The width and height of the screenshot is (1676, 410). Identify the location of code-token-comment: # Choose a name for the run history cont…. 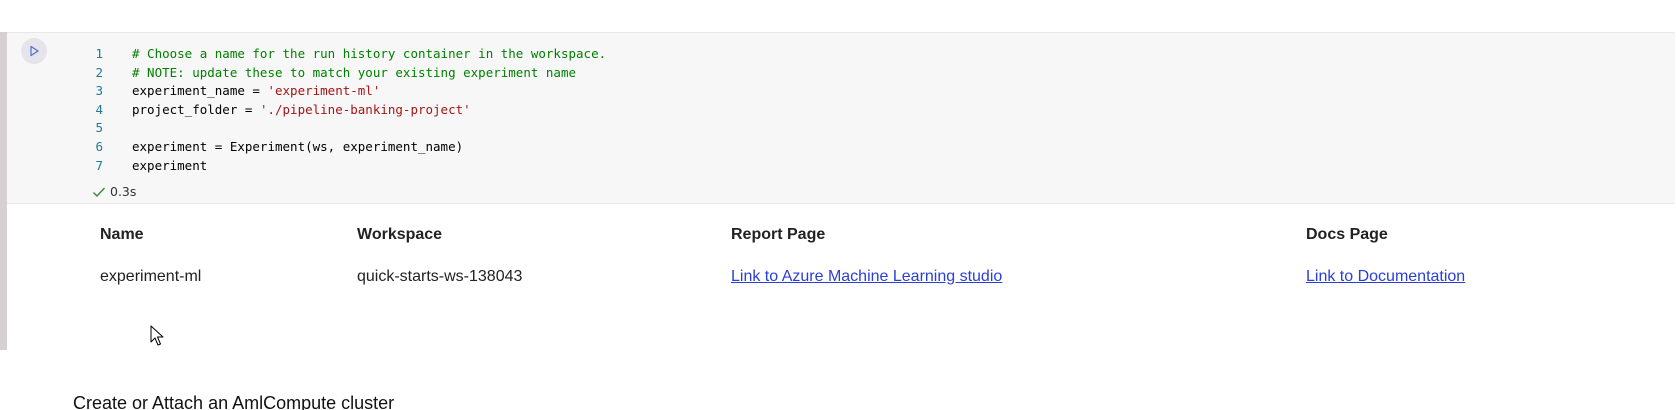
(369, 53).